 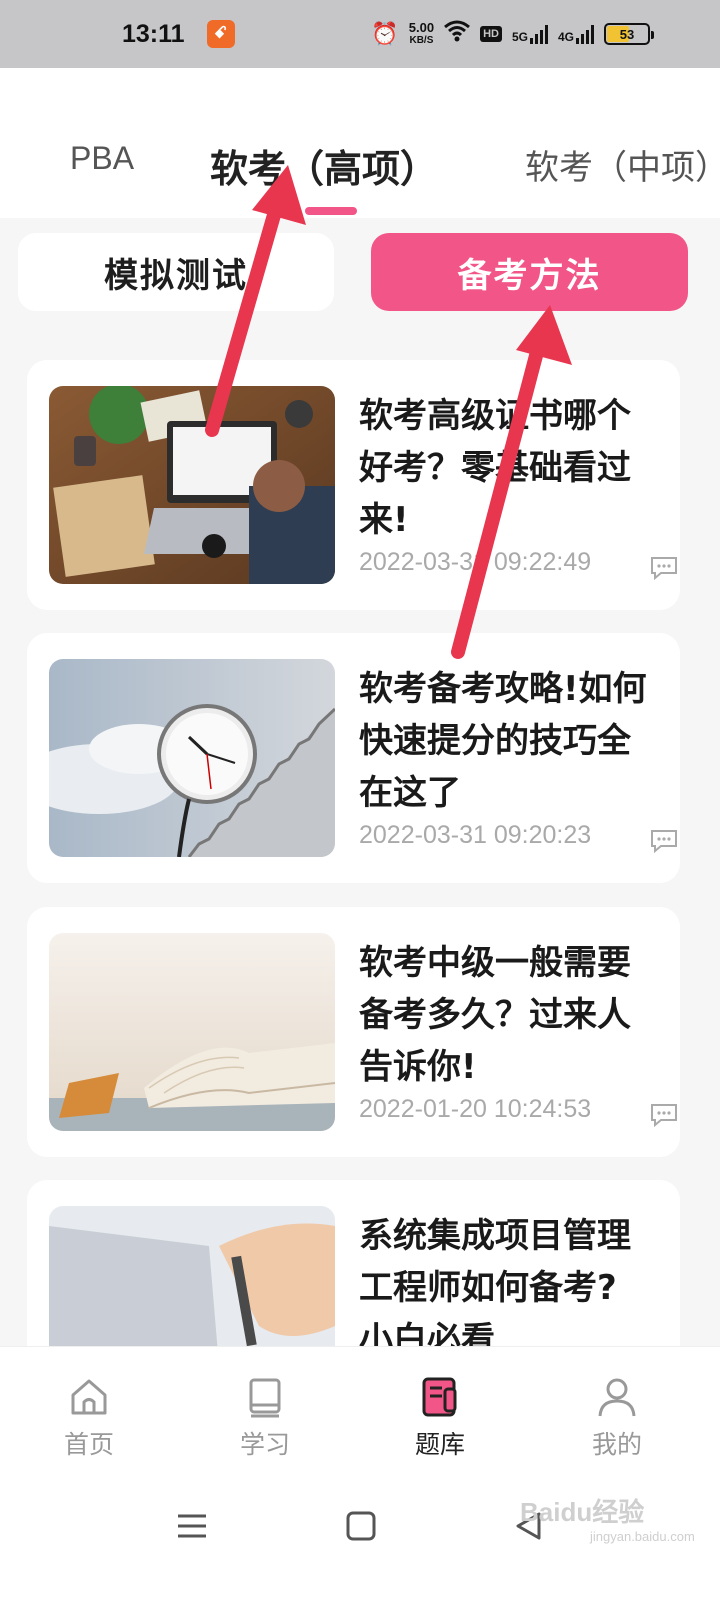 I want to click on alarm-icon: ⏰, so click(x=385, y=33).